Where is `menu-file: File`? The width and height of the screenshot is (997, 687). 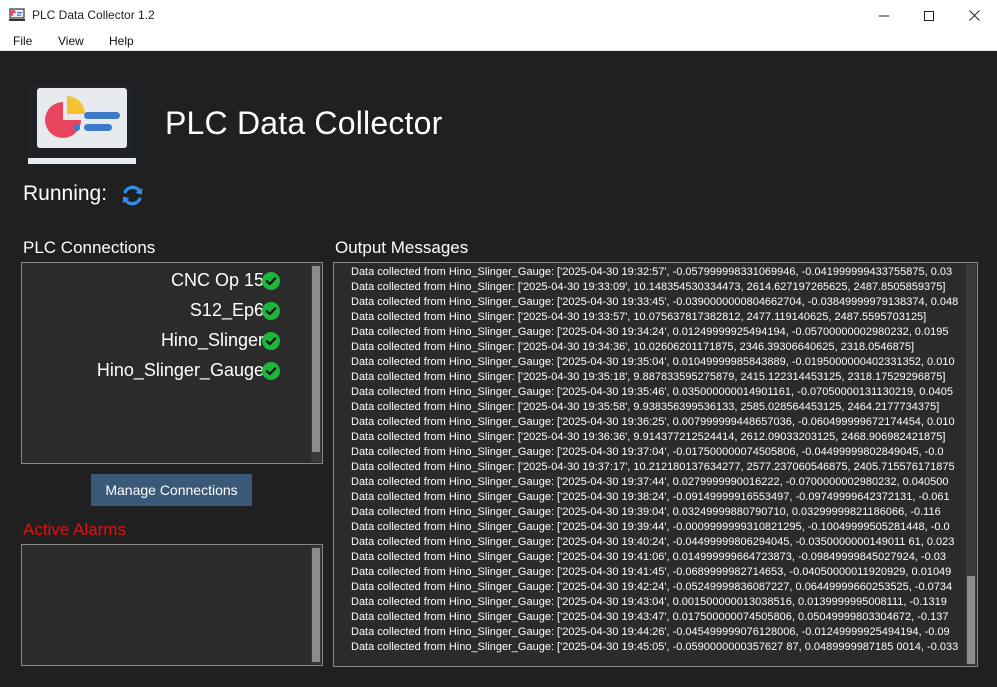 menu-file: File is located at coordinates (22, 41).